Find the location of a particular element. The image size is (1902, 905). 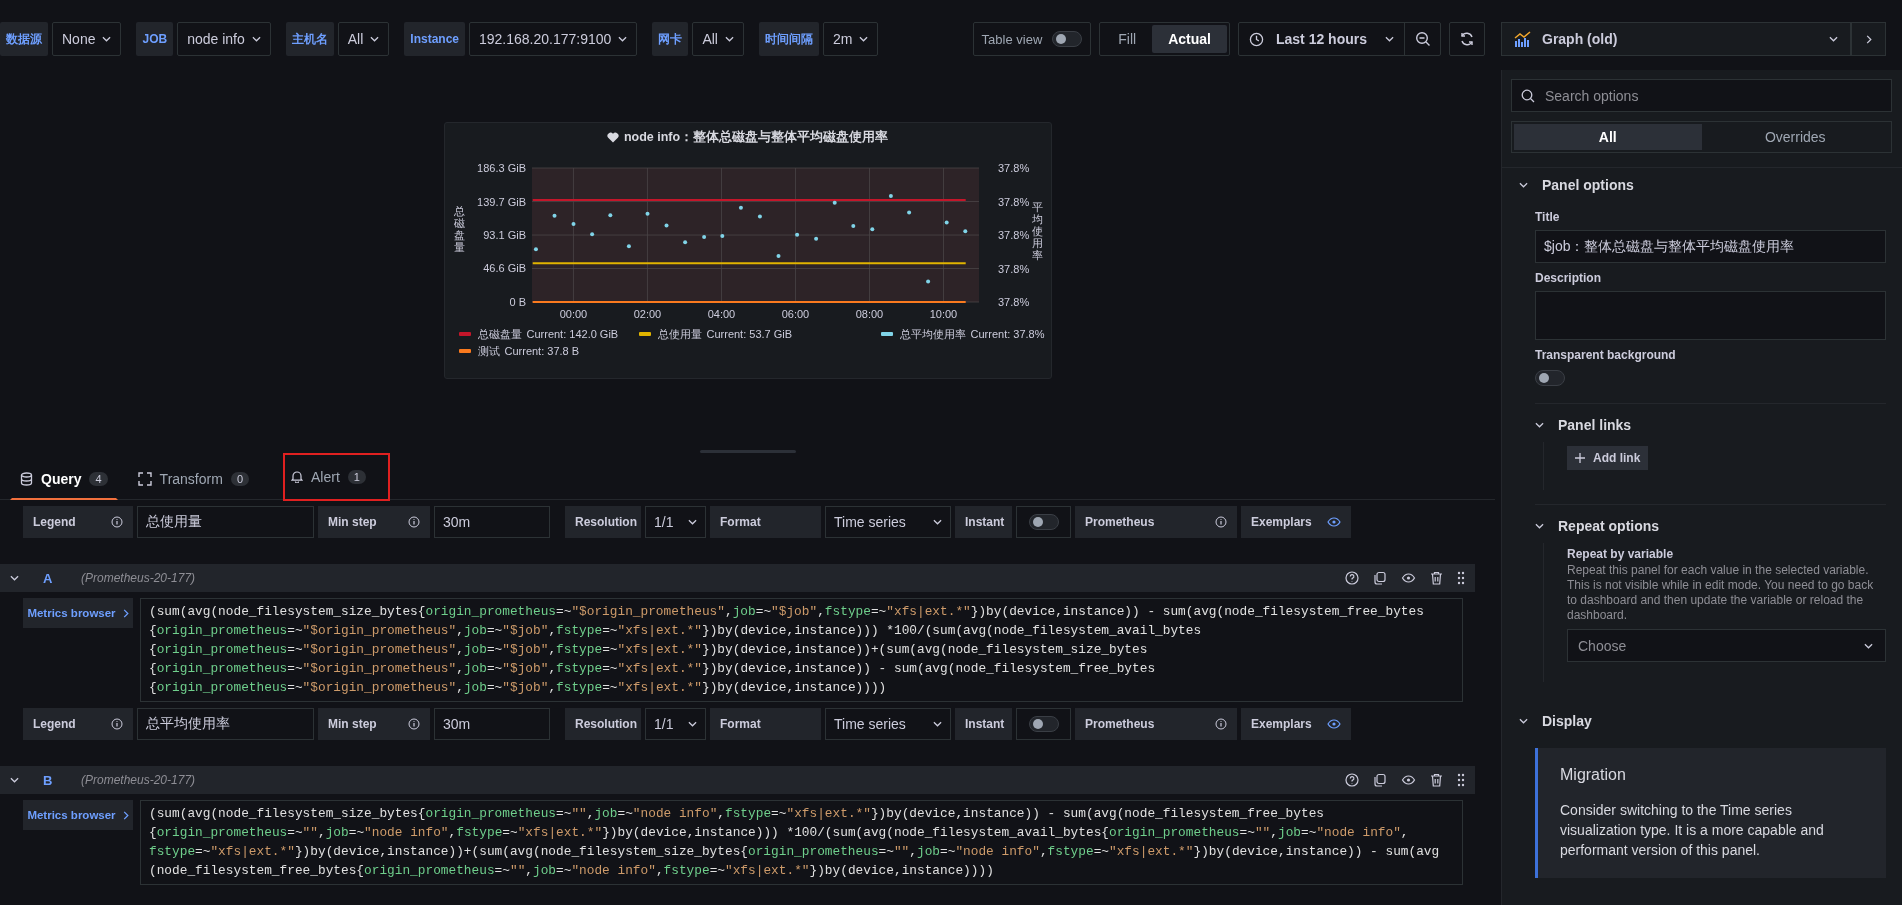

code-line: fstype=~"xfs|ext.*"})by(device,instance))+(sum(avg(node_filesystem_size_bytes{origin_prometheus=~"",job=~"node info",fstype=~"xfs|ext.*"})by(device,instance)) - sum(avg is located at coordinates (795, 852).